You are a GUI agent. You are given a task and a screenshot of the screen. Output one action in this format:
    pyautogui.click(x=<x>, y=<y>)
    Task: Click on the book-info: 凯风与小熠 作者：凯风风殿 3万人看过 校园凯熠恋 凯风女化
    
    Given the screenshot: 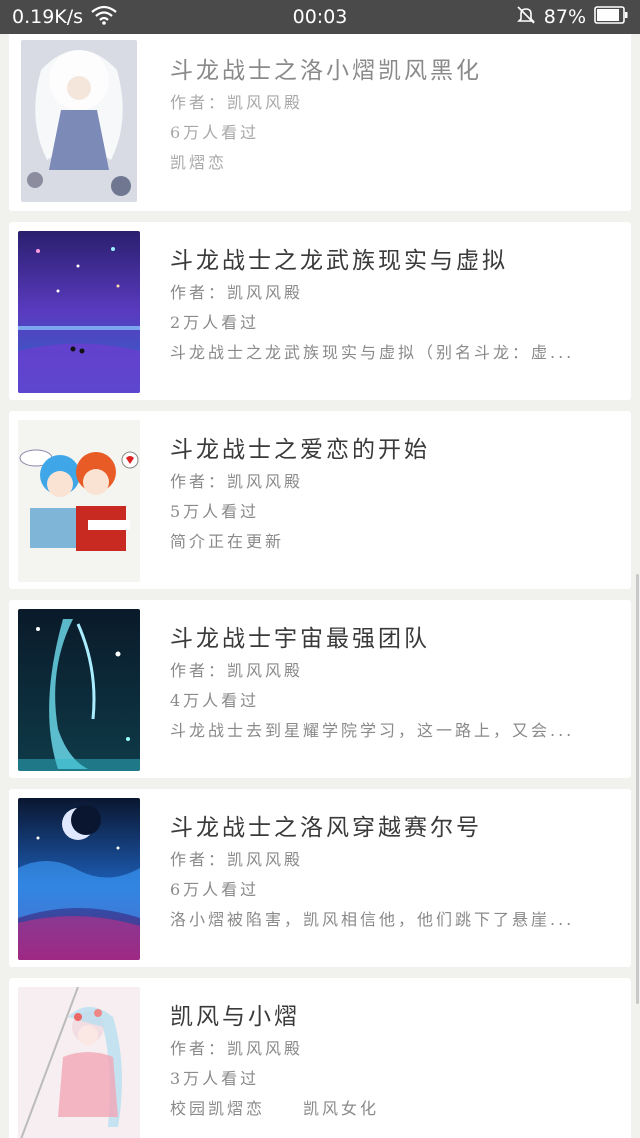 What is the action you would take?
    pyautogui.click(x=391, y=1062)
    